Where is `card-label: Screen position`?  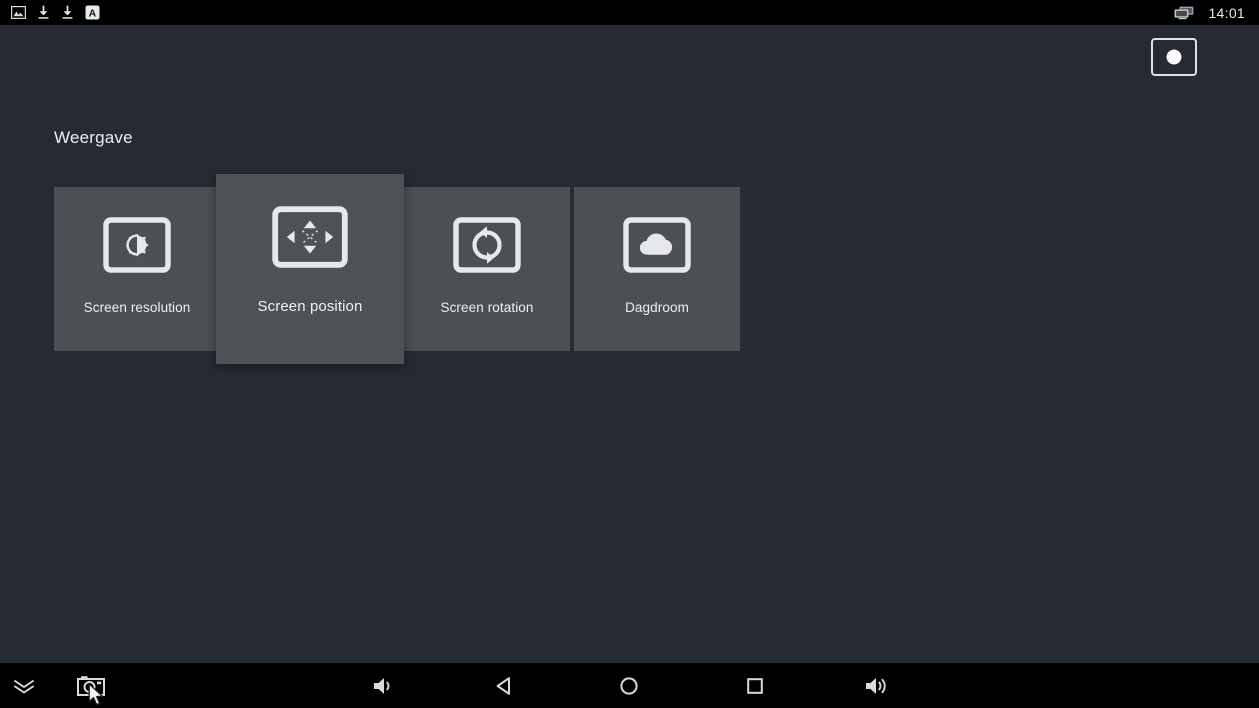 card-label: Screen position is located at coordinates (310, 306).